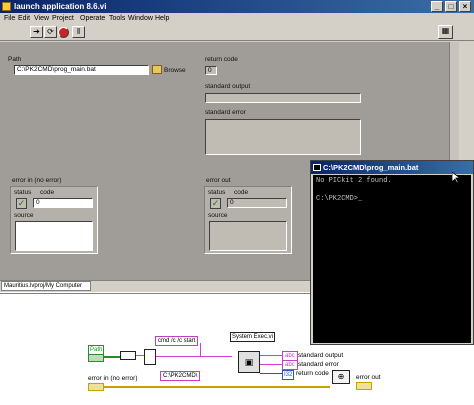 The height and width of the screenshot is (405, 474). What do you see at coordinates (237, 6) in the screenshot?
I see `title-bar: launch application 8.6.vi` at bounding box center [237, 6].